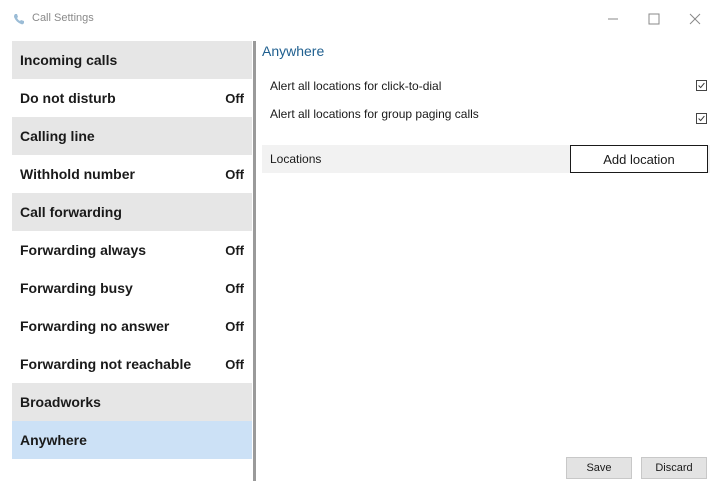 The width and height of the screenshot is (710, 483). What do you see at coordinates (68, 98) in the screenshot?
I see `sidebar-item-label: Do not disturb` at bounding box center [68, 98].